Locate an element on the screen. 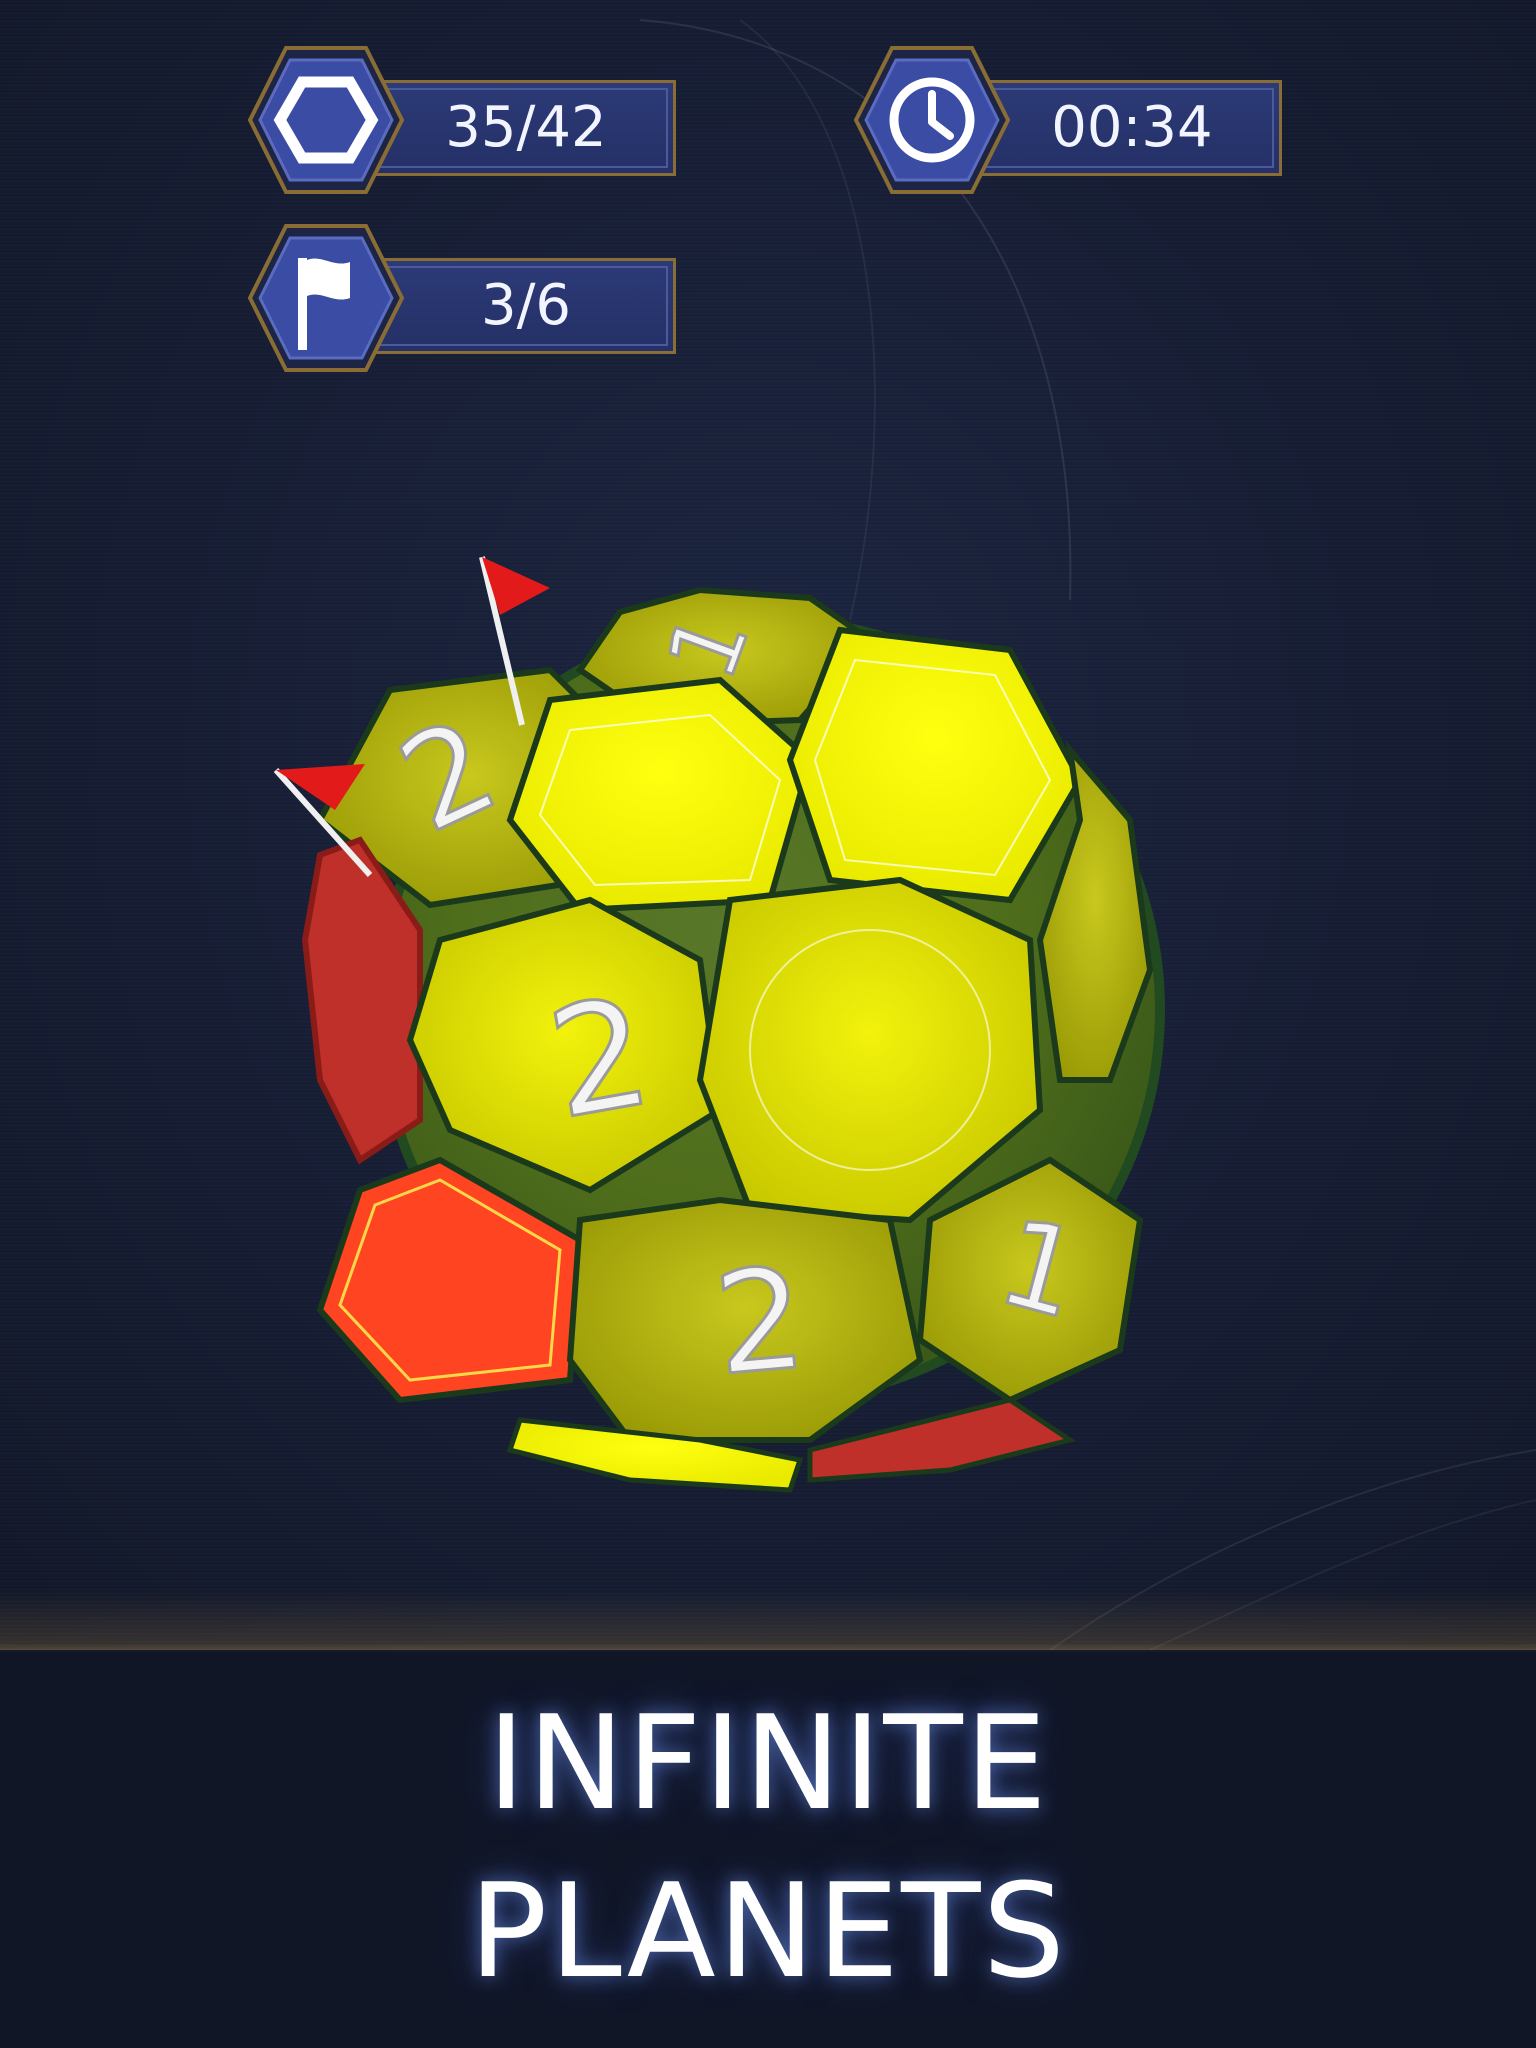  tile-number: 2 is located at coordinates (760, 1322).